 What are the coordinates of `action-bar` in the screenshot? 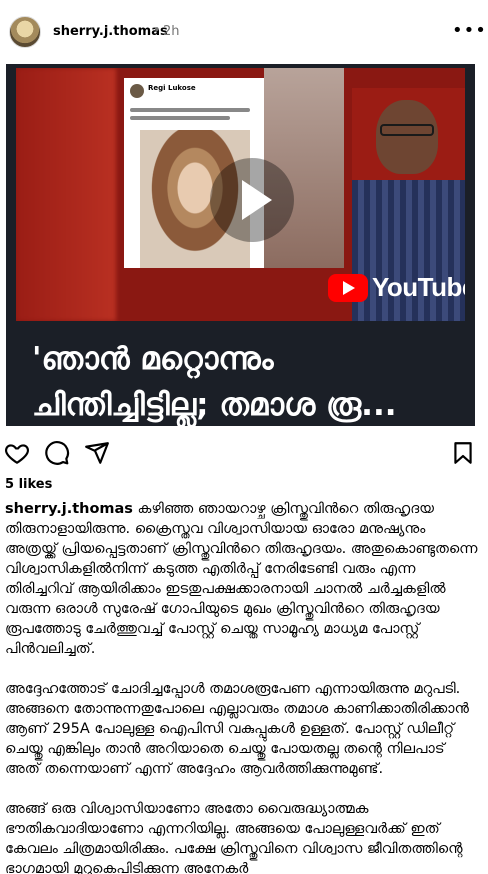 It's located at (244, 452).